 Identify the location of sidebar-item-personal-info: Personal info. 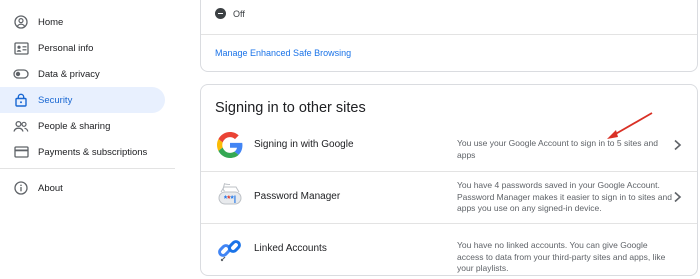
(82, 48).